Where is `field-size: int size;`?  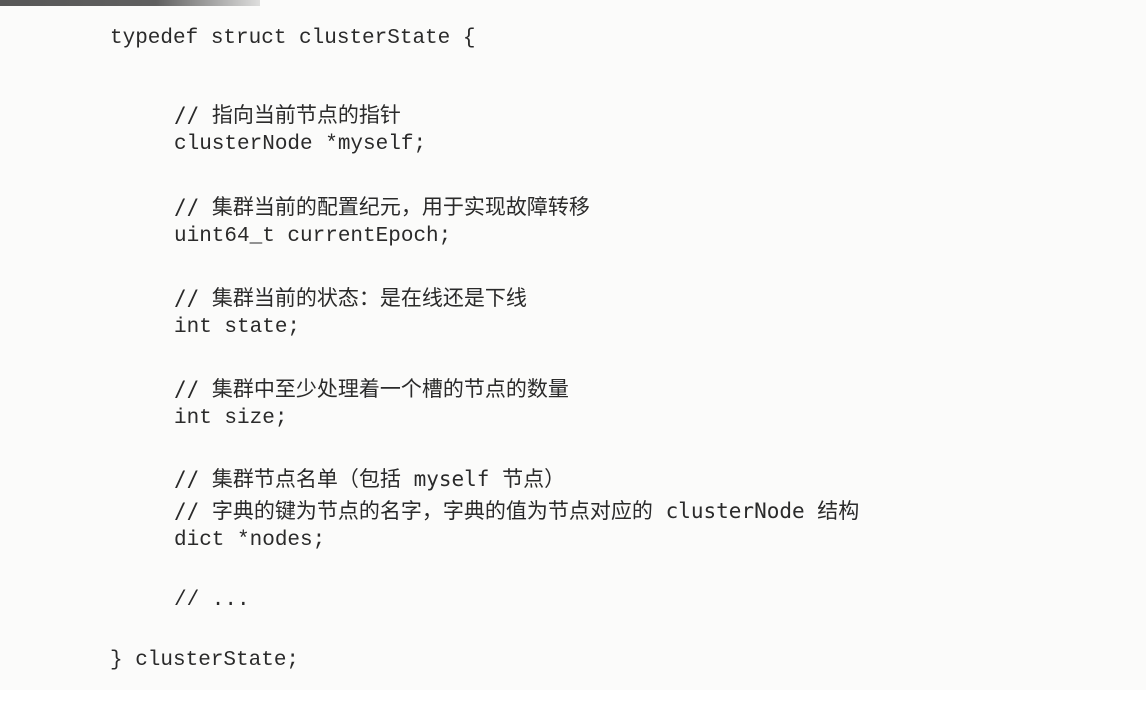 field-size: int size; is located at coordinates (231, 418).